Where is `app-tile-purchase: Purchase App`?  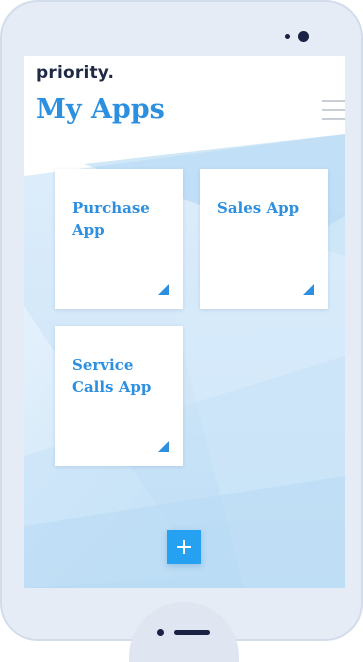
app-tile-purchase: Purchase App is located at coordinates (119, 239).